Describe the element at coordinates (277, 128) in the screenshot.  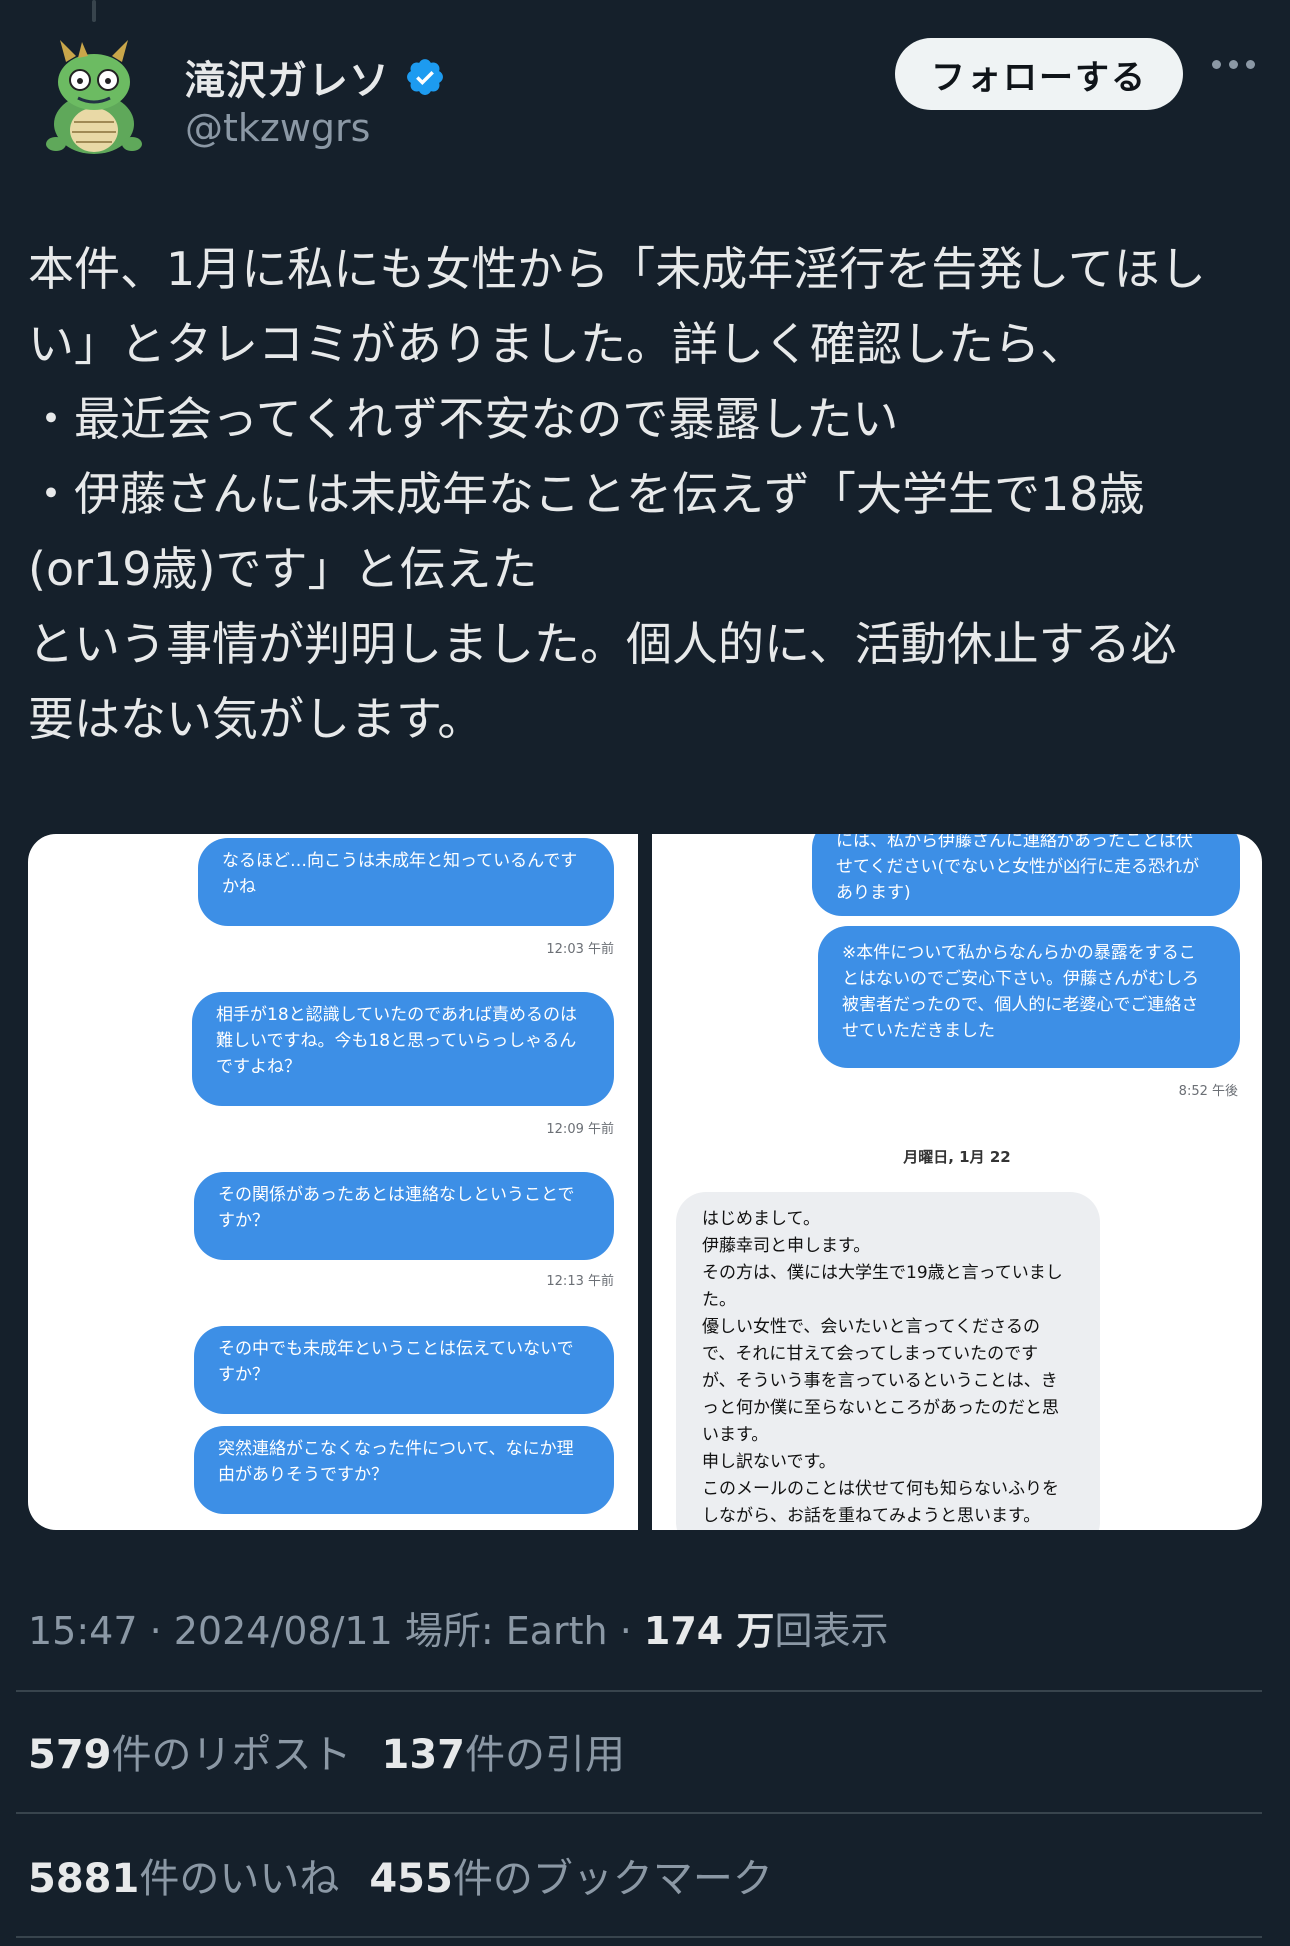
I see `author-handle: @tkzwgrs` at that location.